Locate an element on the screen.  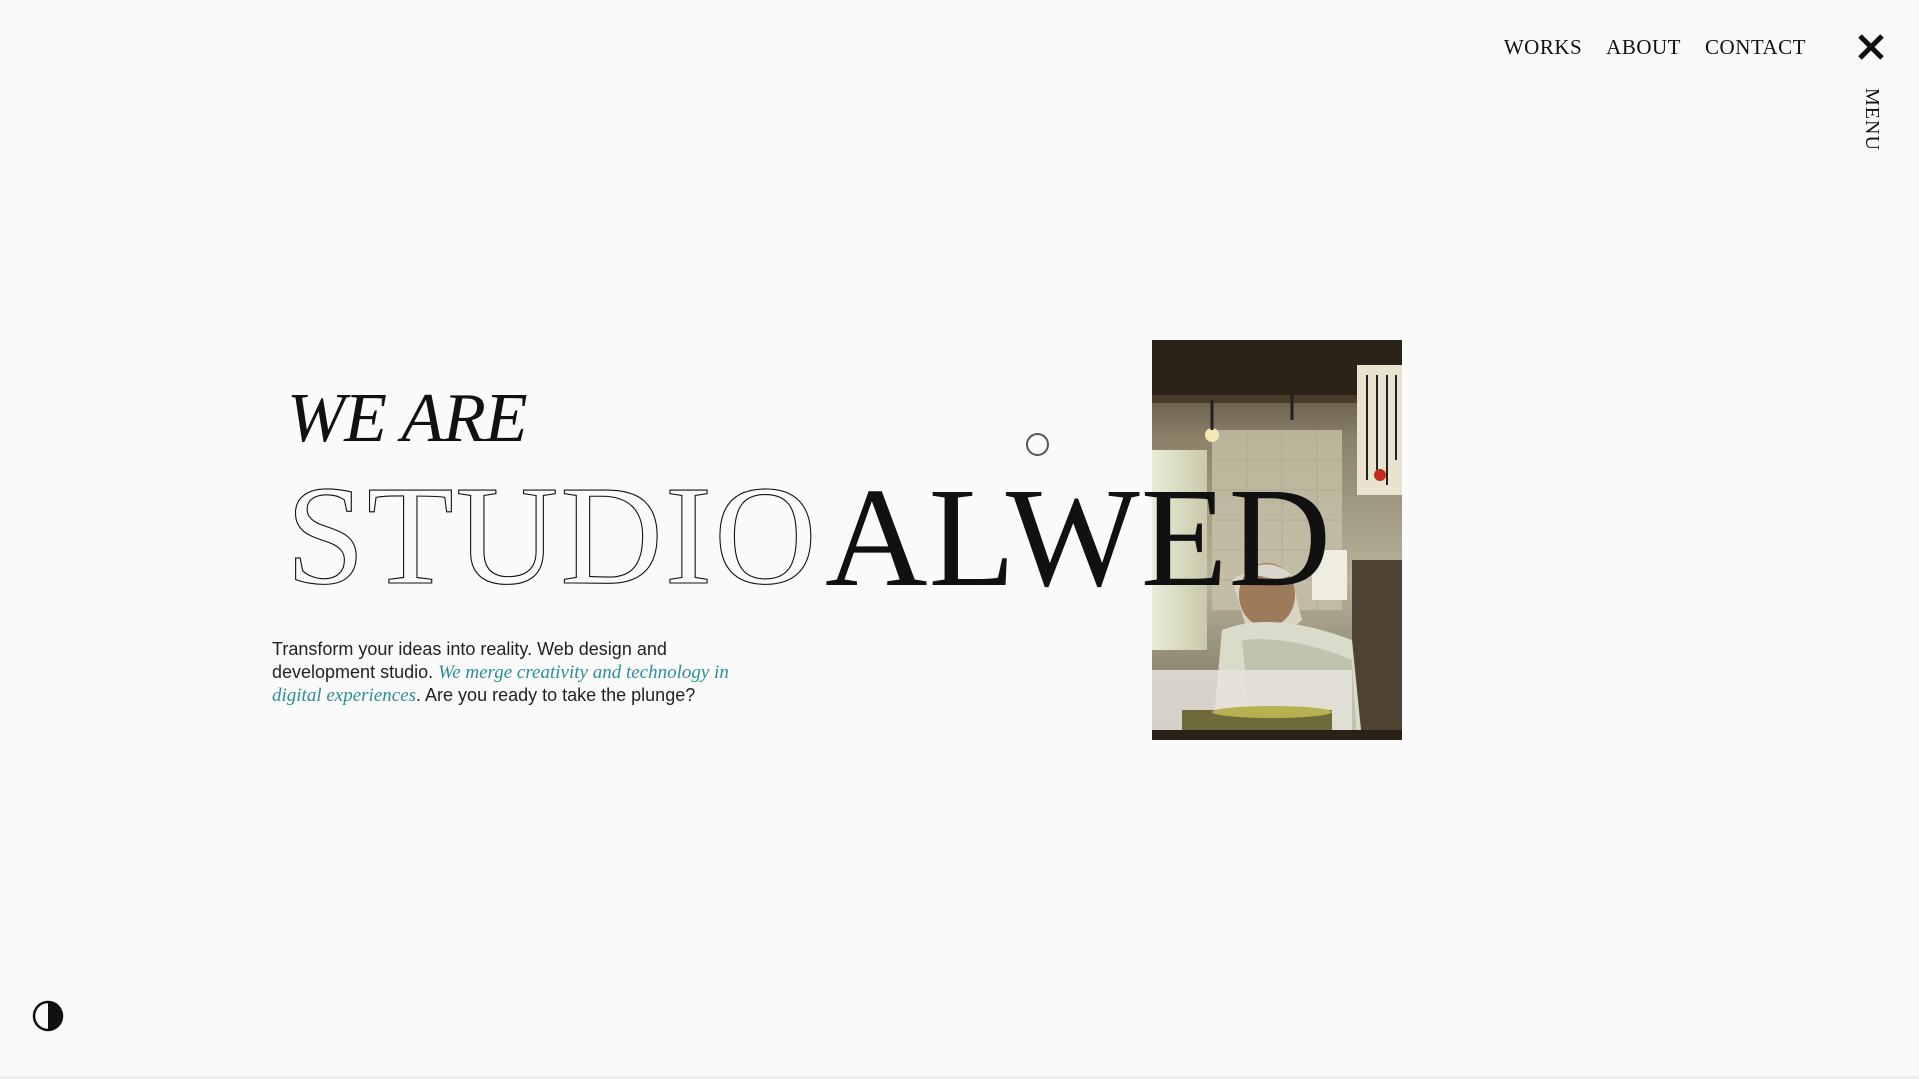
hero-title: STUDIO ALWED is located at coordinates (808, 535).